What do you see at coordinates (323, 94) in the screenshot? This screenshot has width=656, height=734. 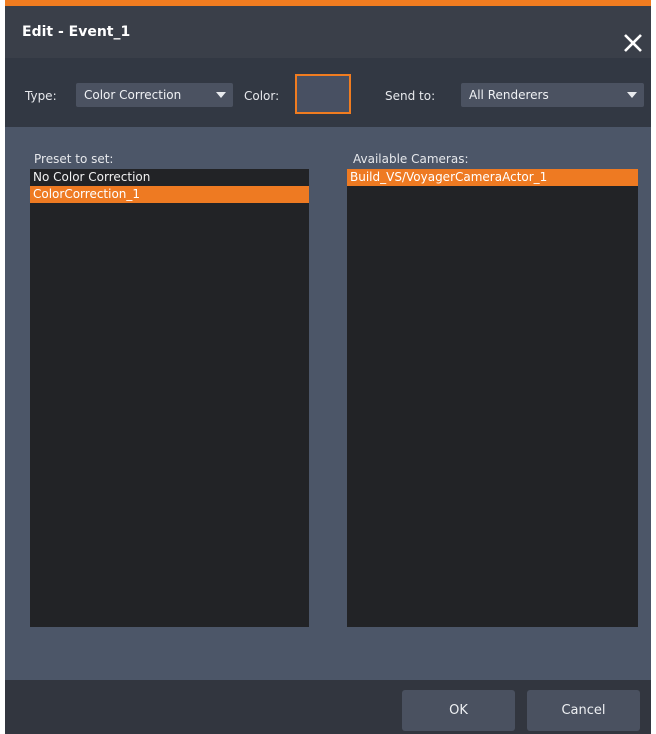 I see `color-swatch` at bounding box center [323, 94].